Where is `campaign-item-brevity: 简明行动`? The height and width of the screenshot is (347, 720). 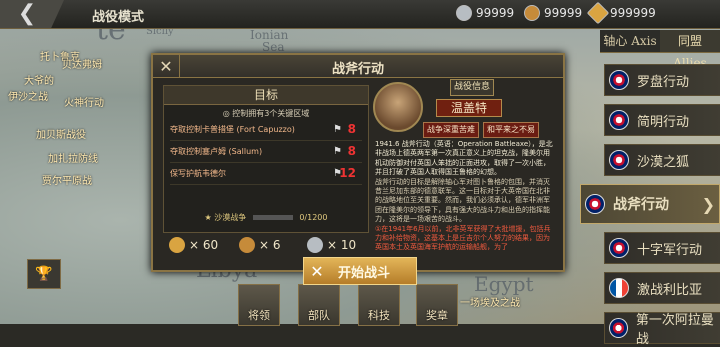
campaign-item-brevity: 简明行动 is located at coordinates (662, 120).